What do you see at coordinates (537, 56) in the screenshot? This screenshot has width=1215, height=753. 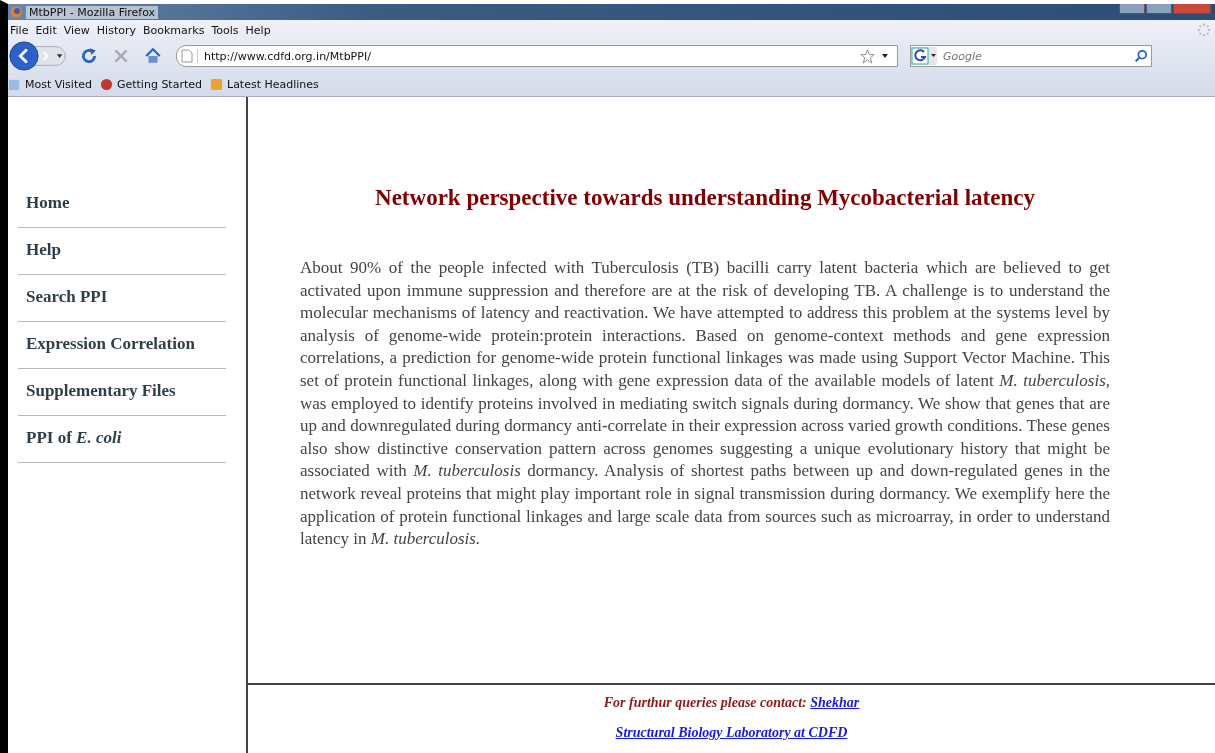 I see `address-bar: http://www.cdfd.org.in/MtbPPI/` at bounding box center [537, 56].